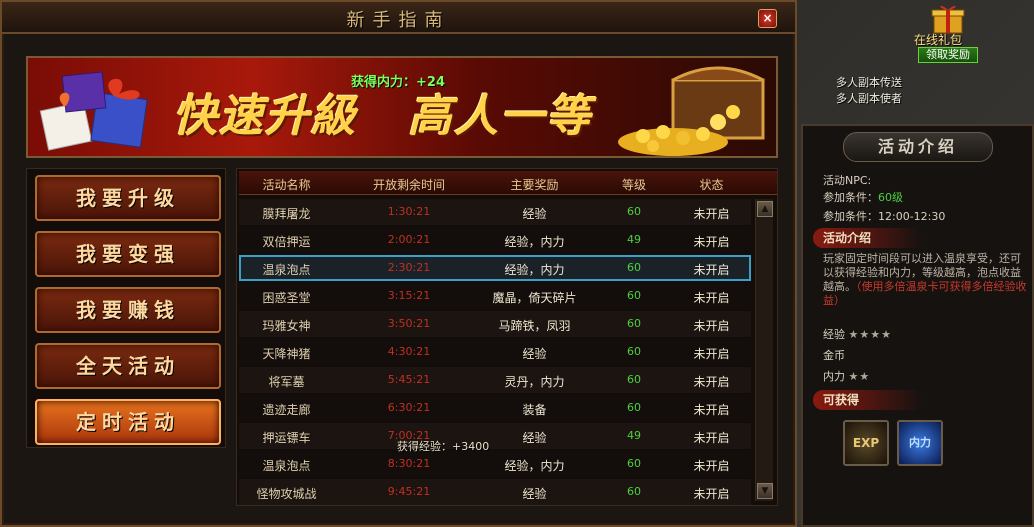 The width and height of the screenshot is (1034, 527). Describe the element at coordinates (128, 198) in the screenshot. I see `menu-level-up-button: 我要升级` at that location.